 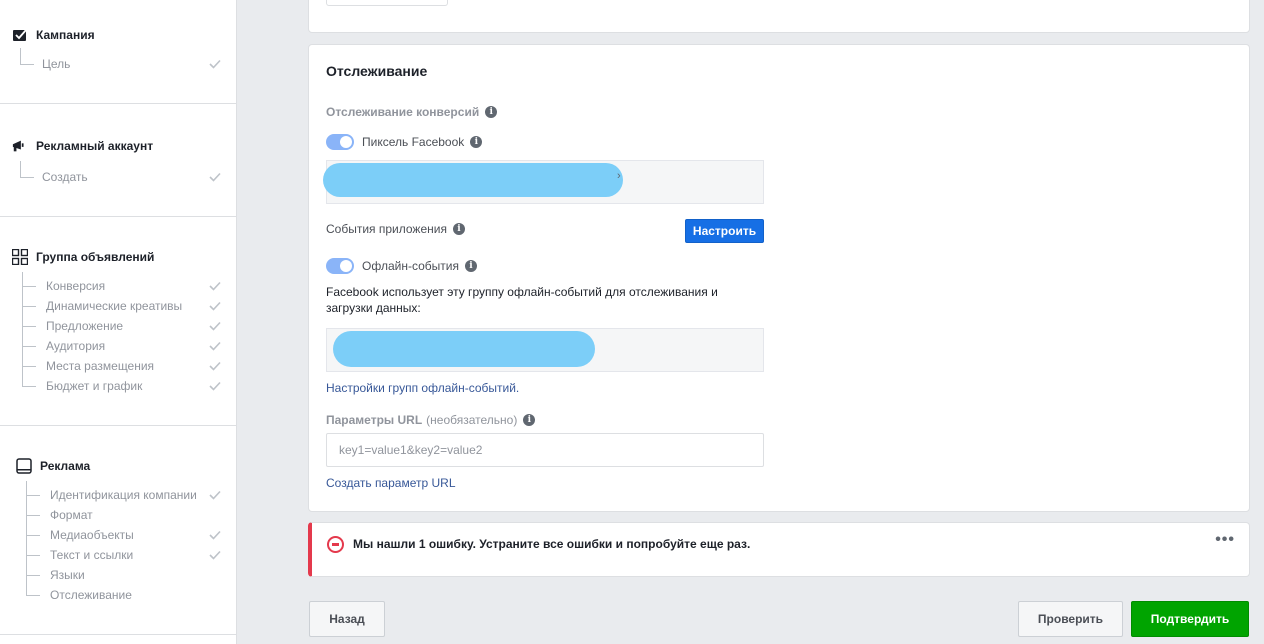 I want to click on sidebar-item-conversion: Конверсия, so click(x=129, y=286).